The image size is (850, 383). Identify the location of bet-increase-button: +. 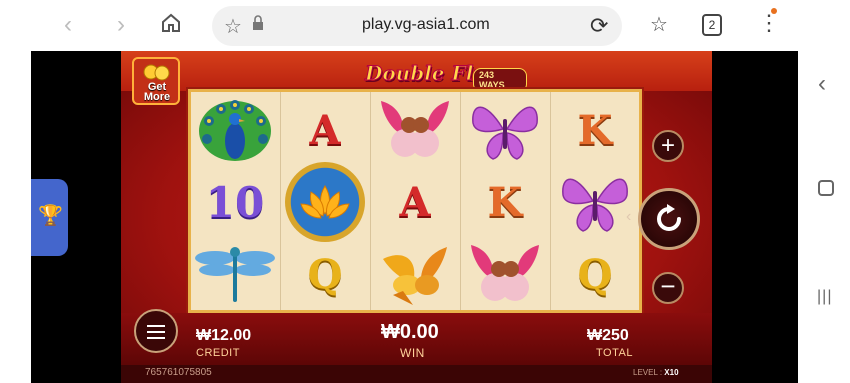
(668, 146).